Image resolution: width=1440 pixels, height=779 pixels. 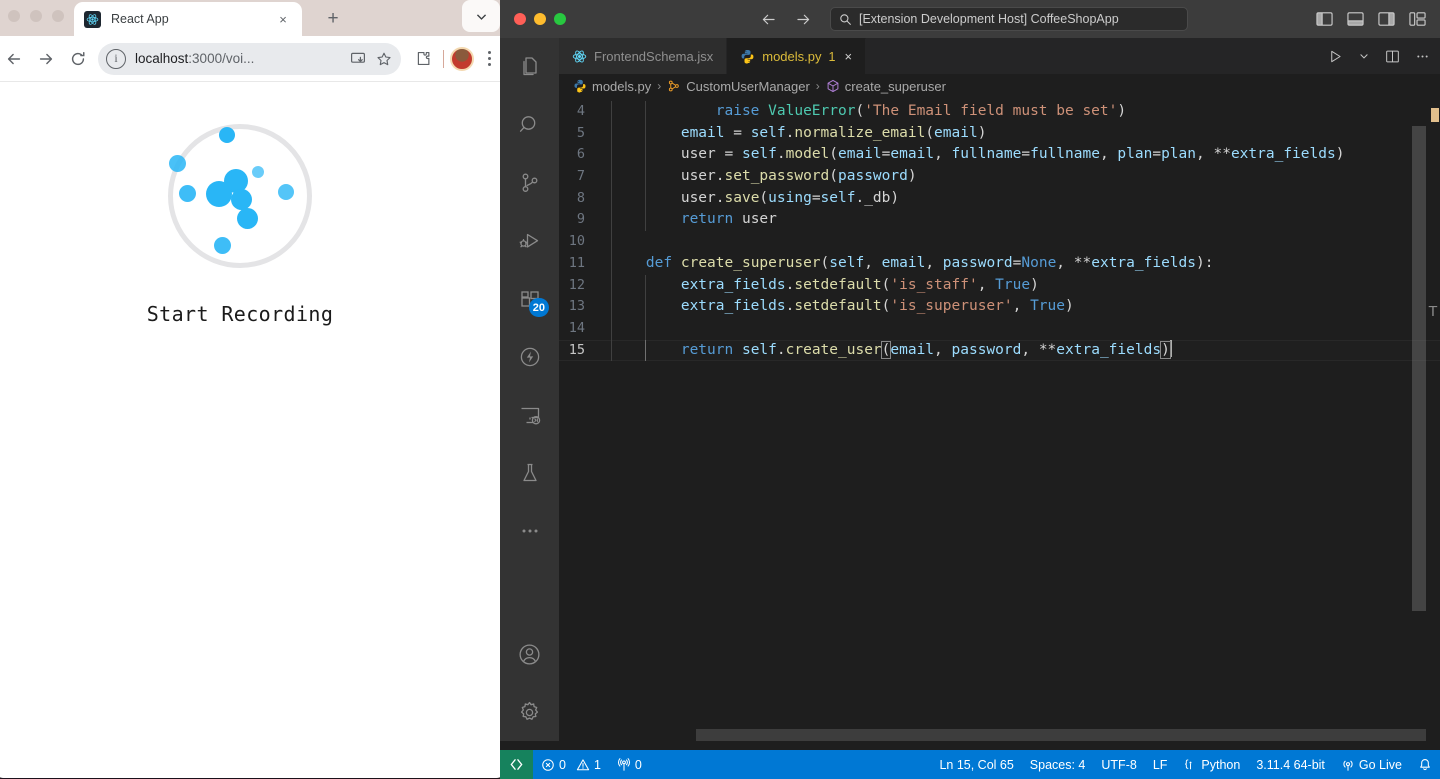 I want to click on chevron-down-icon, so click(x=1364, y=56).